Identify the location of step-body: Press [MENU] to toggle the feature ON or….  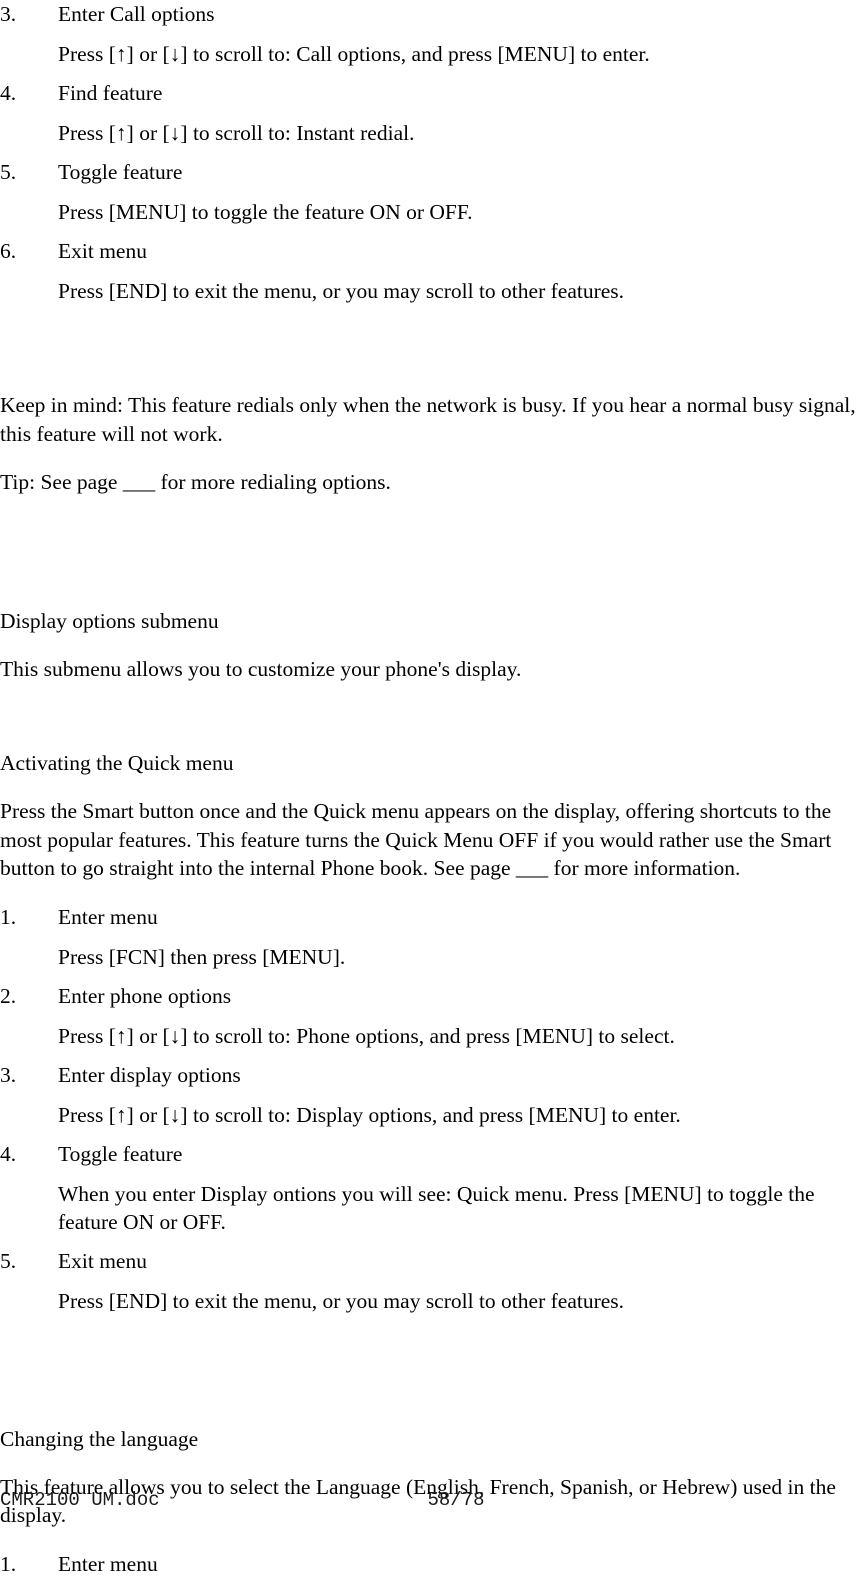
(265, 212).